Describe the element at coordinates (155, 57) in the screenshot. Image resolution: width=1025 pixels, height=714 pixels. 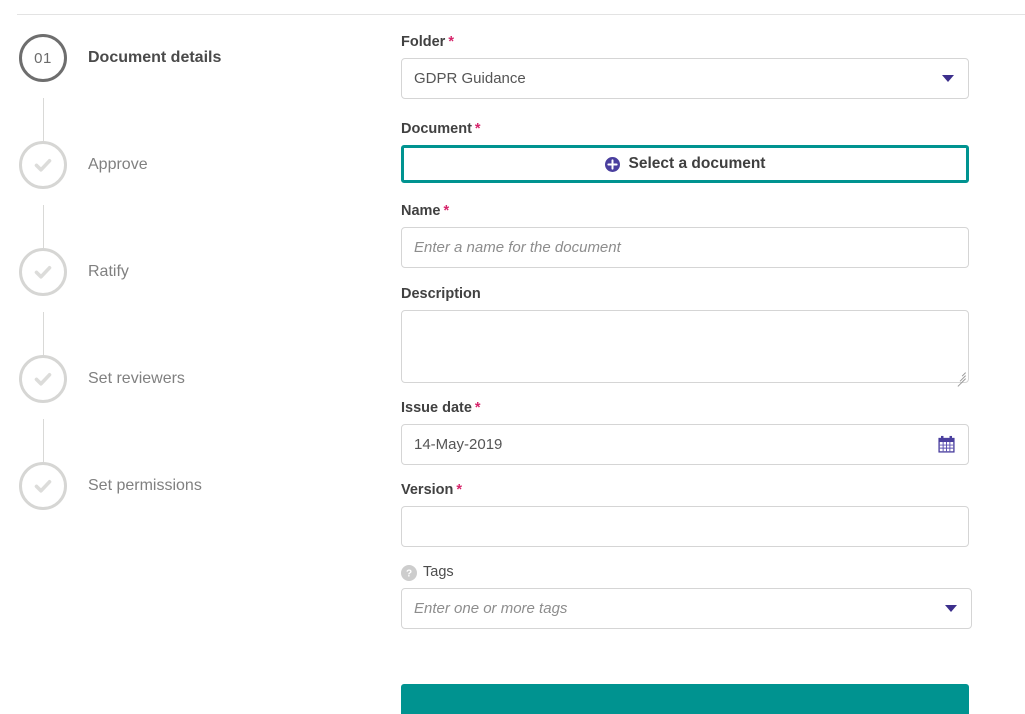
I see `step-label: Document details` at that location.